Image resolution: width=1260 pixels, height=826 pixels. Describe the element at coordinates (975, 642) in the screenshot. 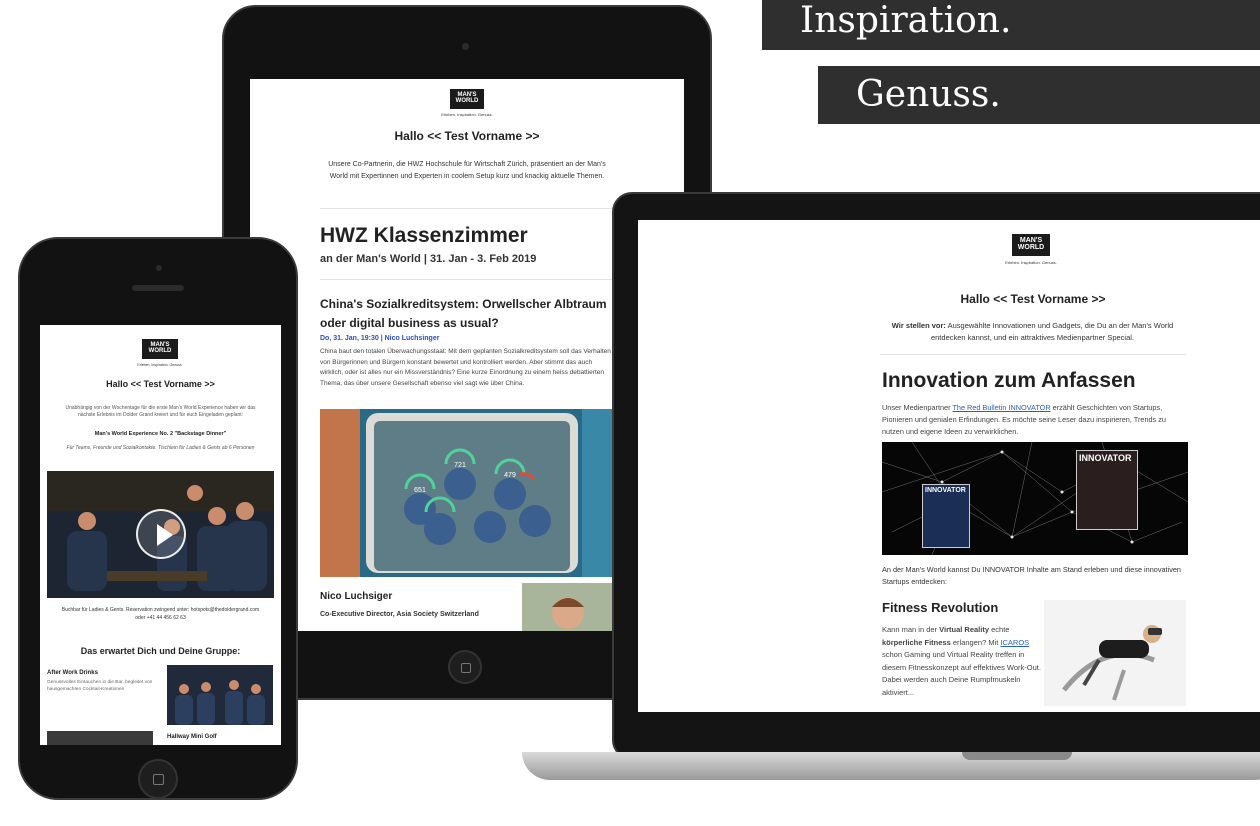

I see `text-fragment: erlangen? Mit` at that location.